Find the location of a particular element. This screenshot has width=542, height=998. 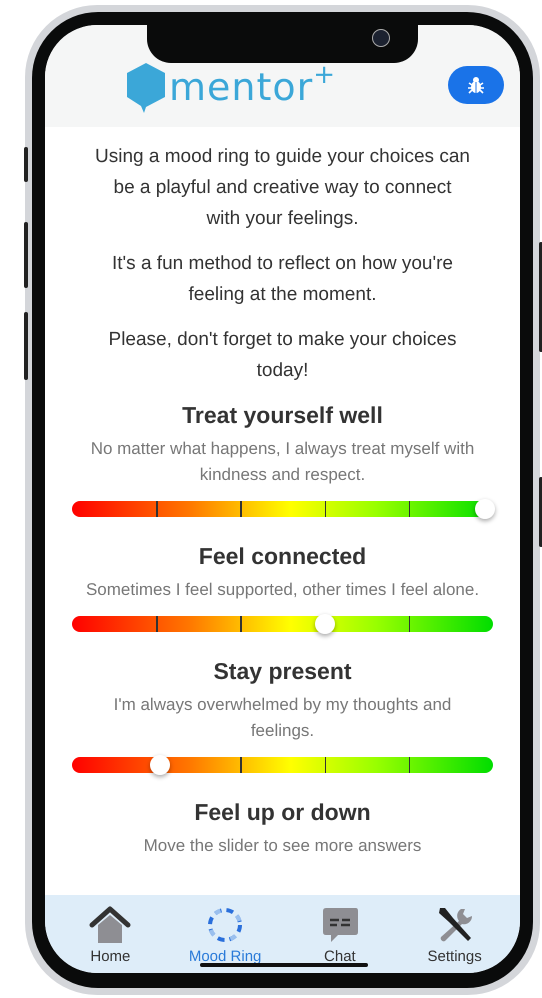

intro-paragraph: Using a mood ring to guide your choices can be a playful and creative way to connect with your feelings. is located at coordinates (282, 188).